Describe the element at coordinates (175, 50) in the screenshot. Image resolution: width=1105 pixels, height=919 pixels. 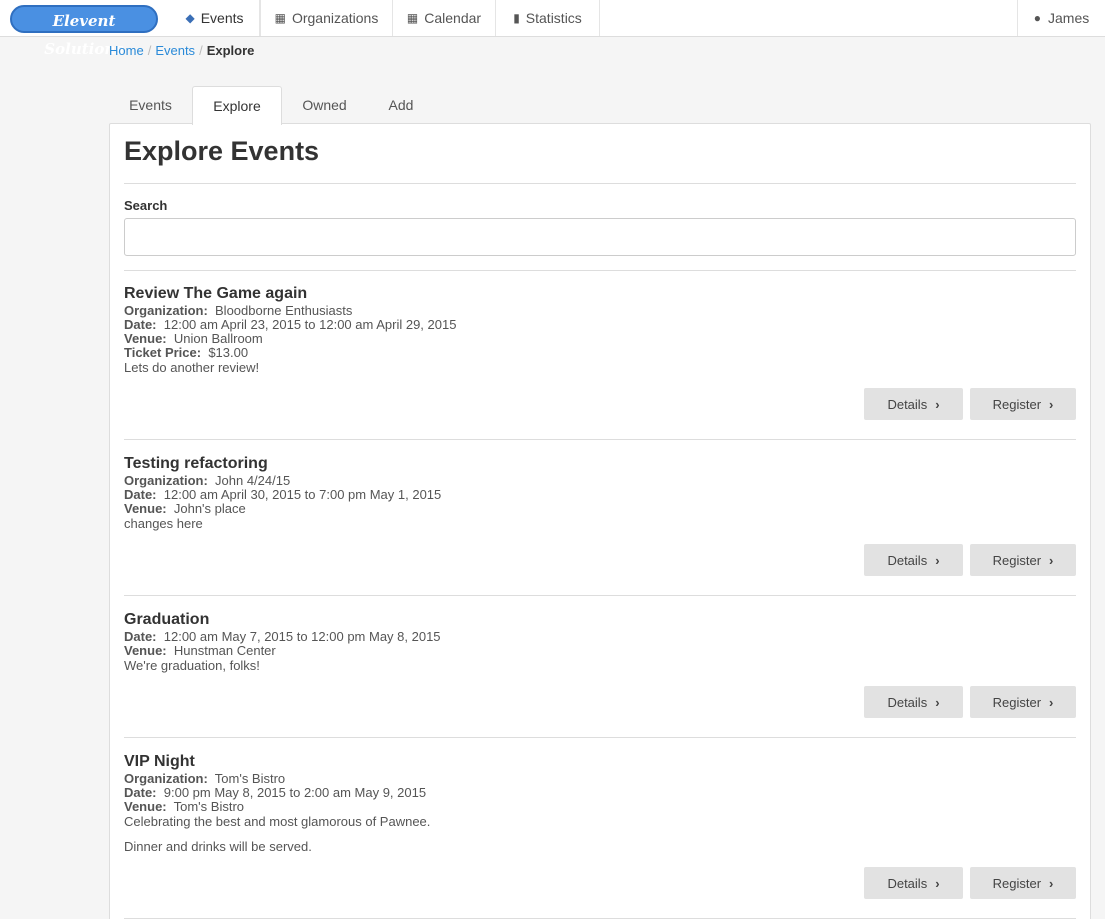
I see `breadcrumb-events: Events` at that location.